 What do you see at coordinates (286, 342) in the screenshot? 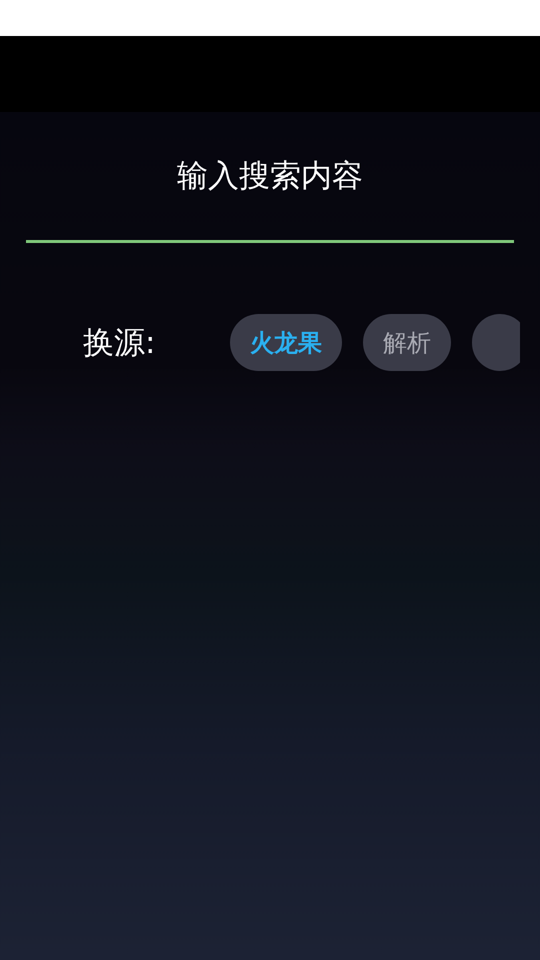
I see `source-chip: 火龙果` at bounding box center [286, 342].